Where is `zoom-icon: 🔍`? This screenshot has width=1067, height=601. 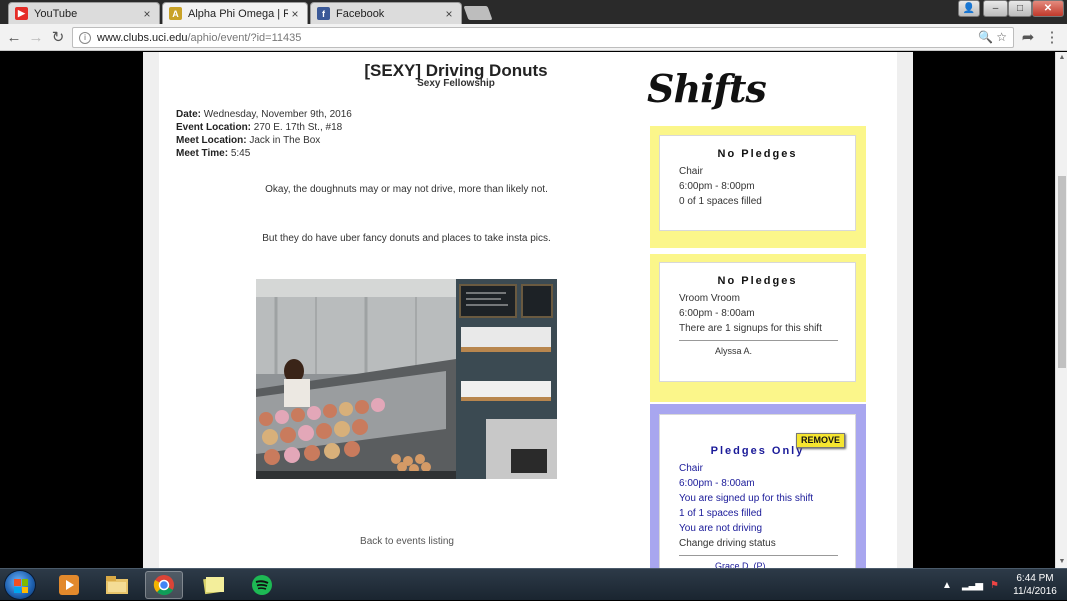 zoom-icon: 🔍 is located at coordinates (985, 37).